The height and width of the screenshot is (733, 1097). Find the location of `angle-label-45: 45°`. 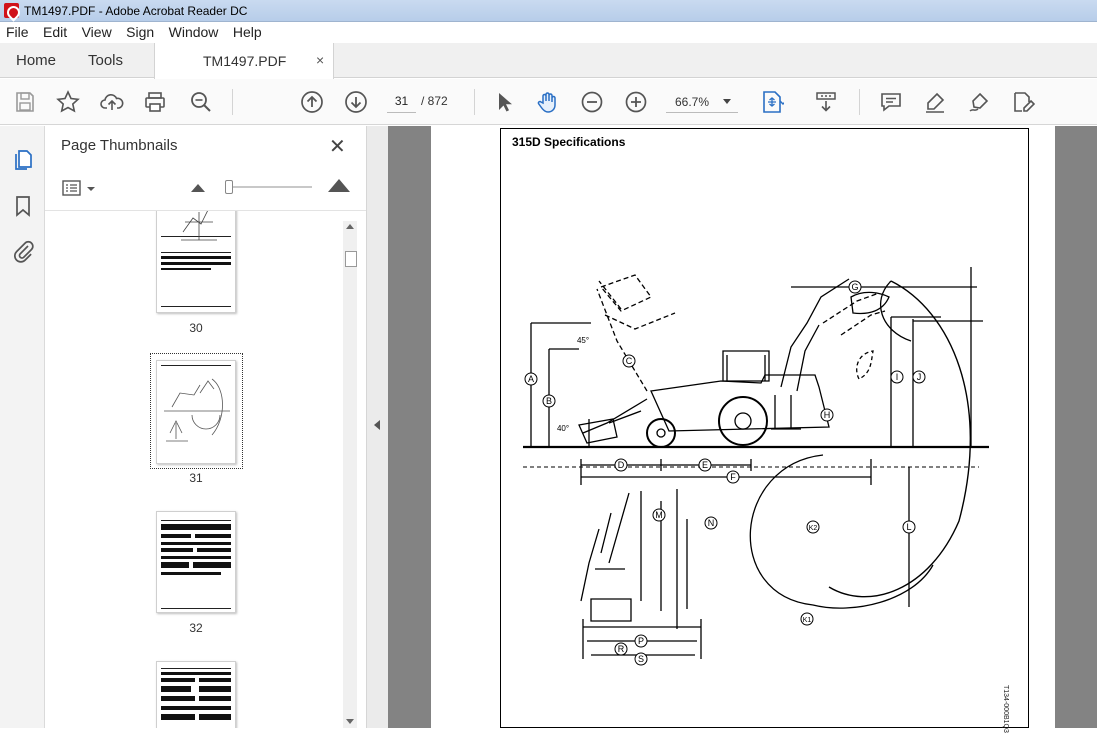

angle-label-45: 45° is located at coordinates (583, 340).